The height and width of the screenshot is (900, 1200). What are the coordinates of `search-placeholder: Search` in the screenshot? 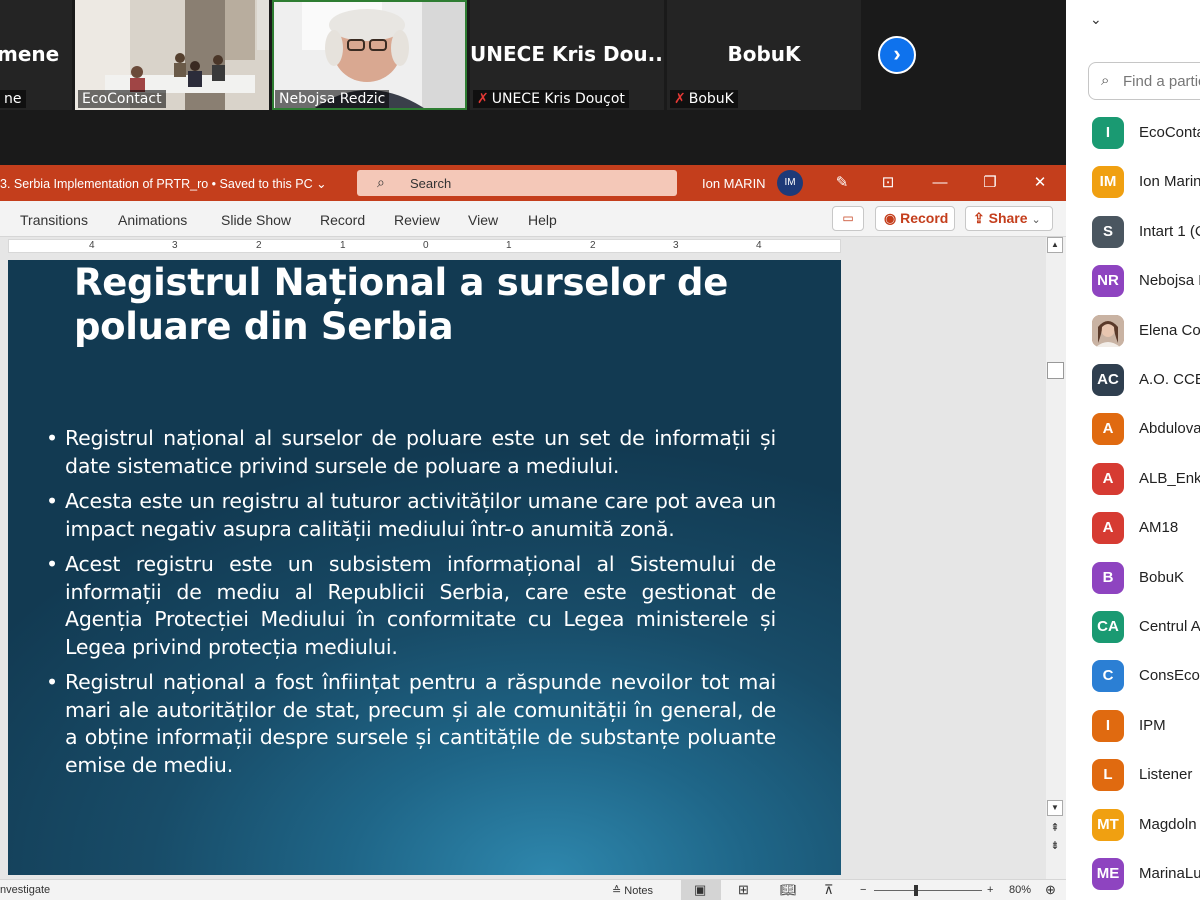 It's located at (431, 183).